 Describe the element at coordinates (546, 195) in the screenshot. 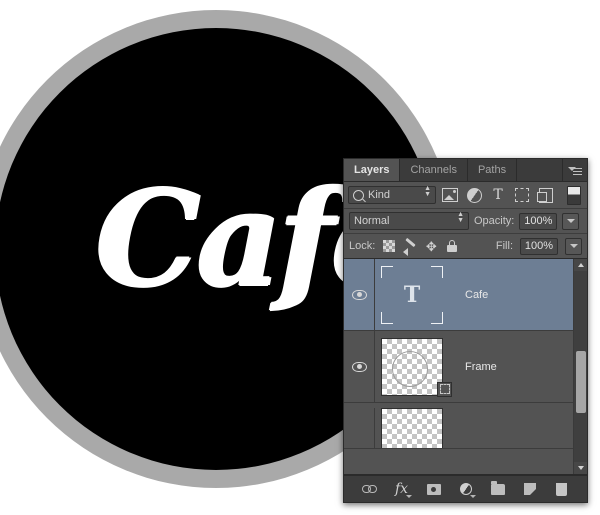

I see `smart-object-filter-icon` at that location.